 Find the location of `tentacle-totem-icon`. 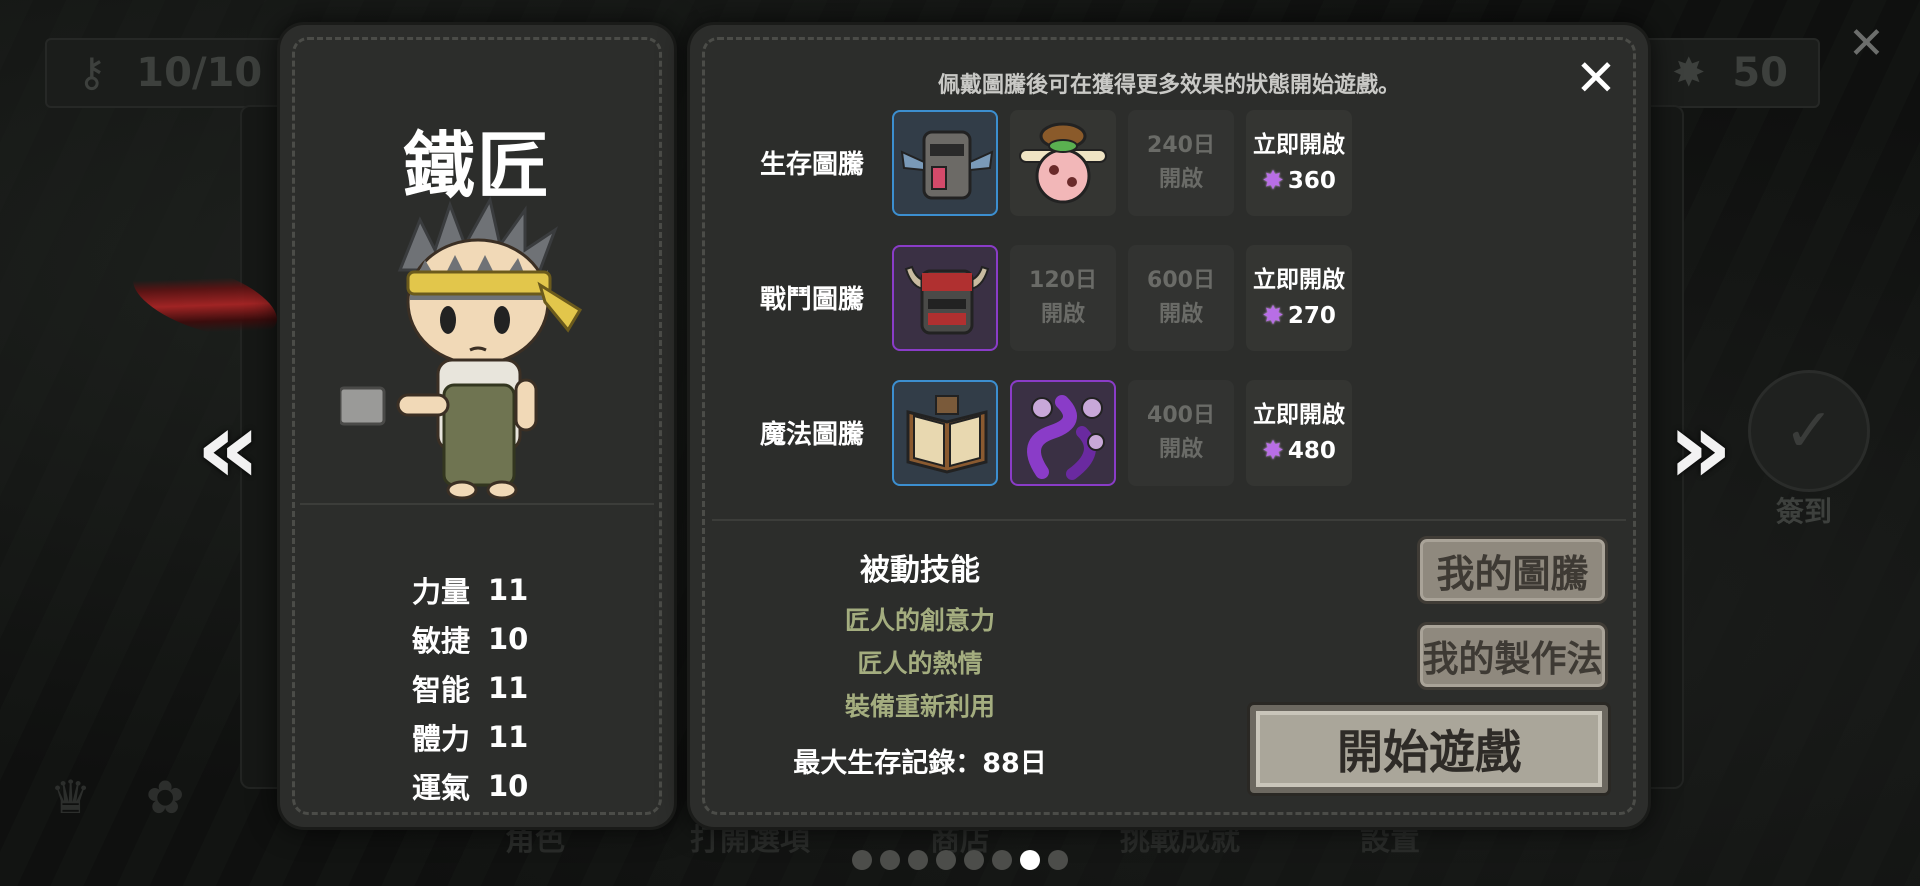

tentacle-totem-icon is located at coordinates (1063, 433).